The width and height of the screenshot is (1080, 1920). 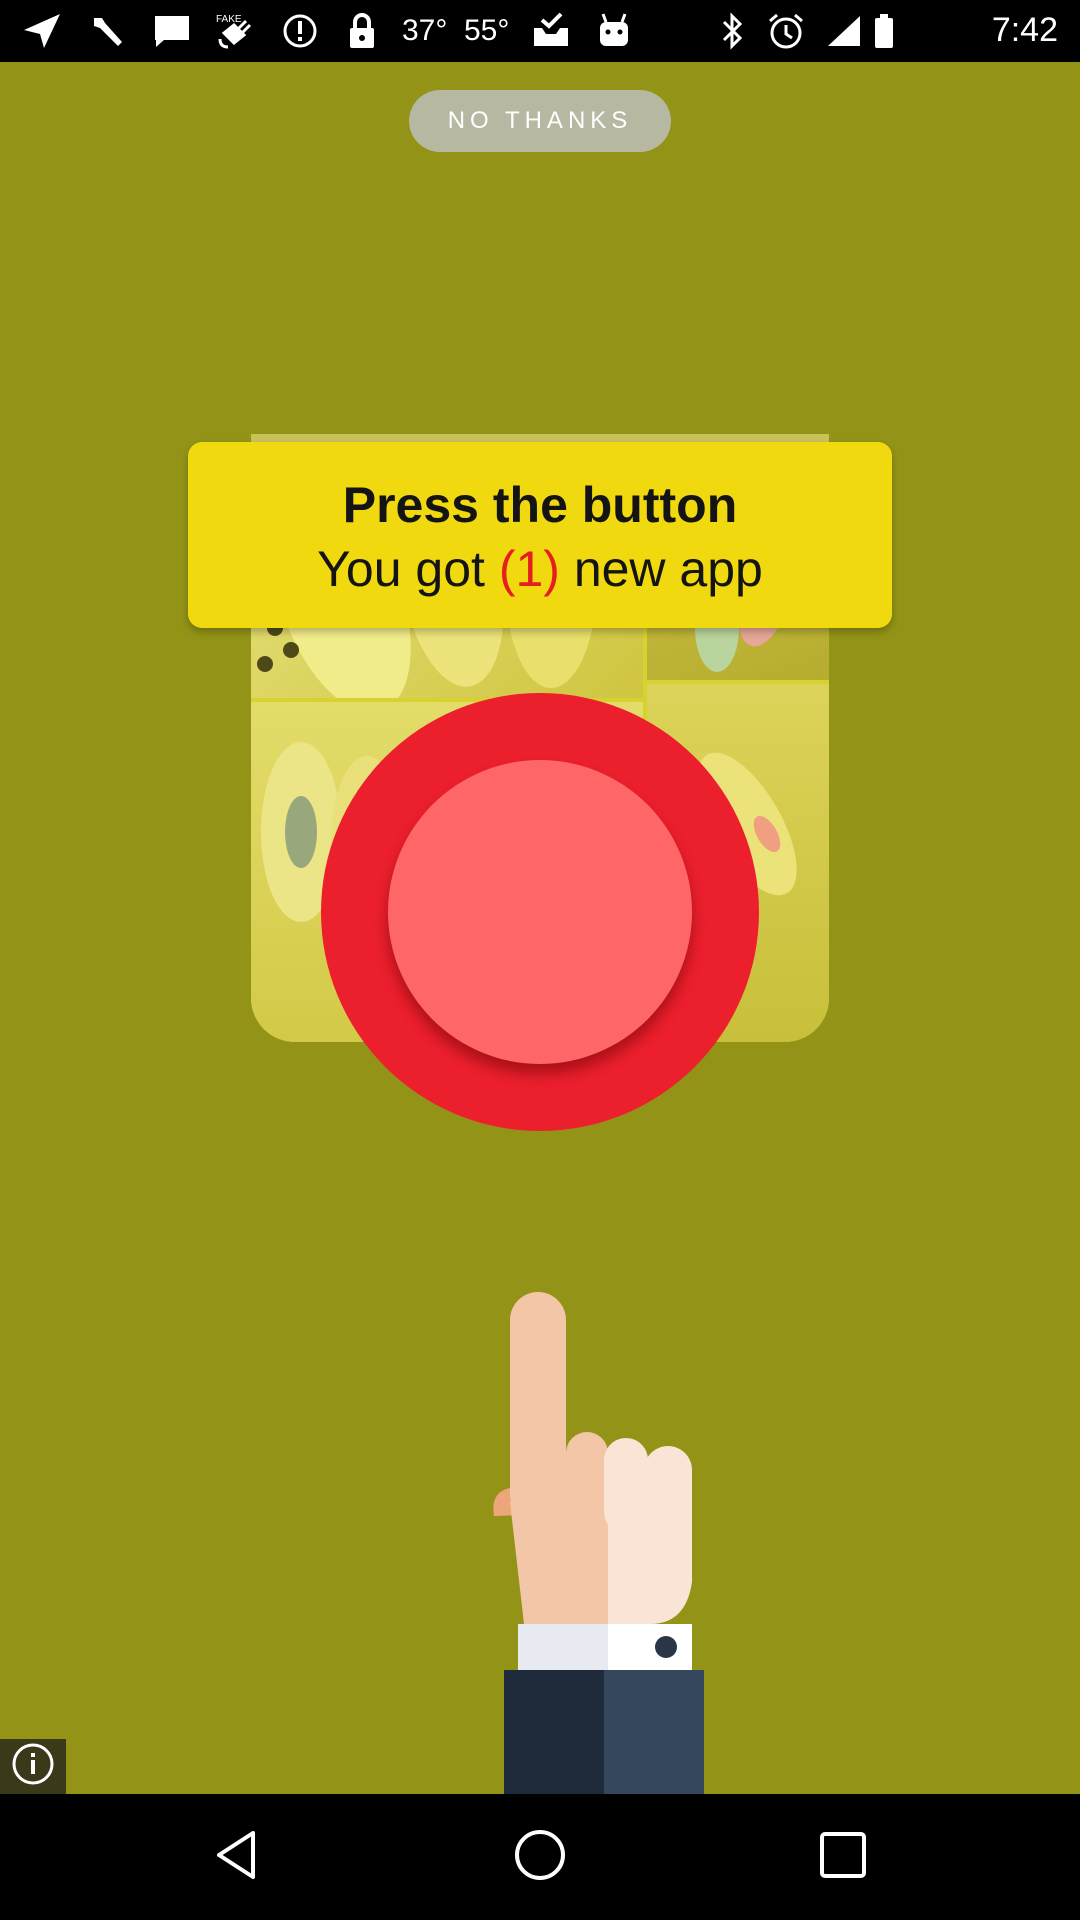 I want to click on wrench-icon, so click(x=108, y=31).